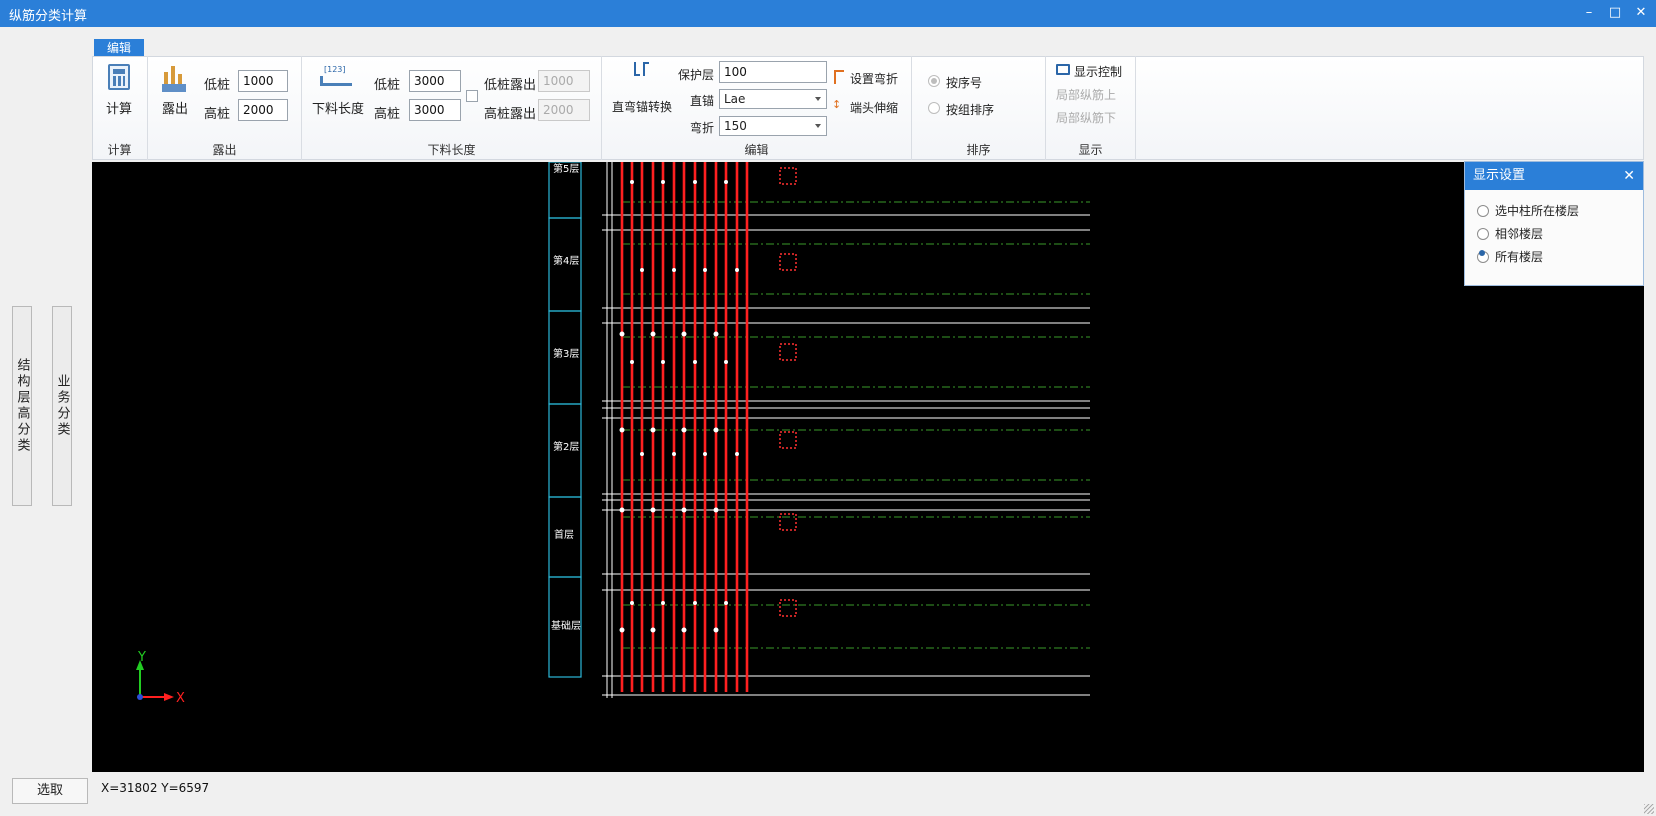  I want to click on group-label-cut-length: 下料长度, so click(451, 150).